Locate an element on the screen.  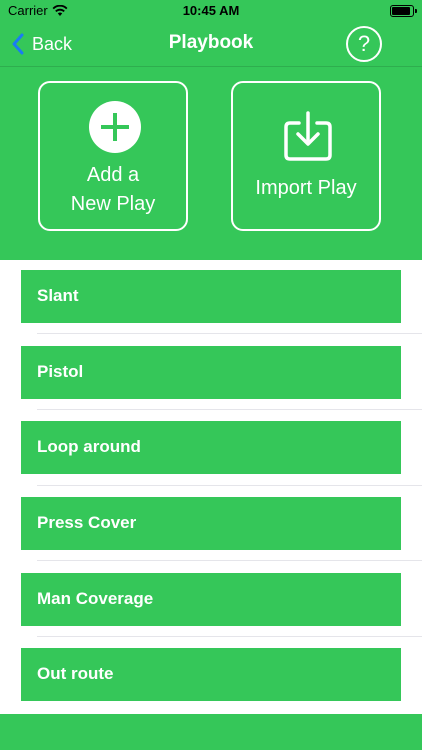
status-bar: Carrier 10:45 AM is located at coordinates (211, 11).